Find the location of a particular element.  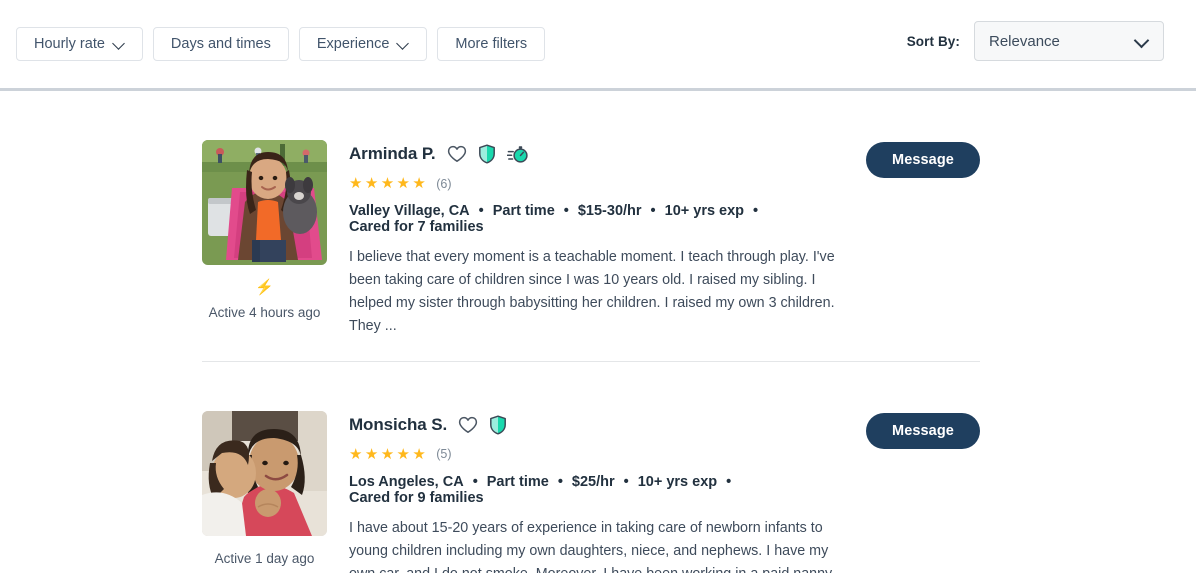

rating-row: ★★★★★ (6) is located at coordinates (597, 183).